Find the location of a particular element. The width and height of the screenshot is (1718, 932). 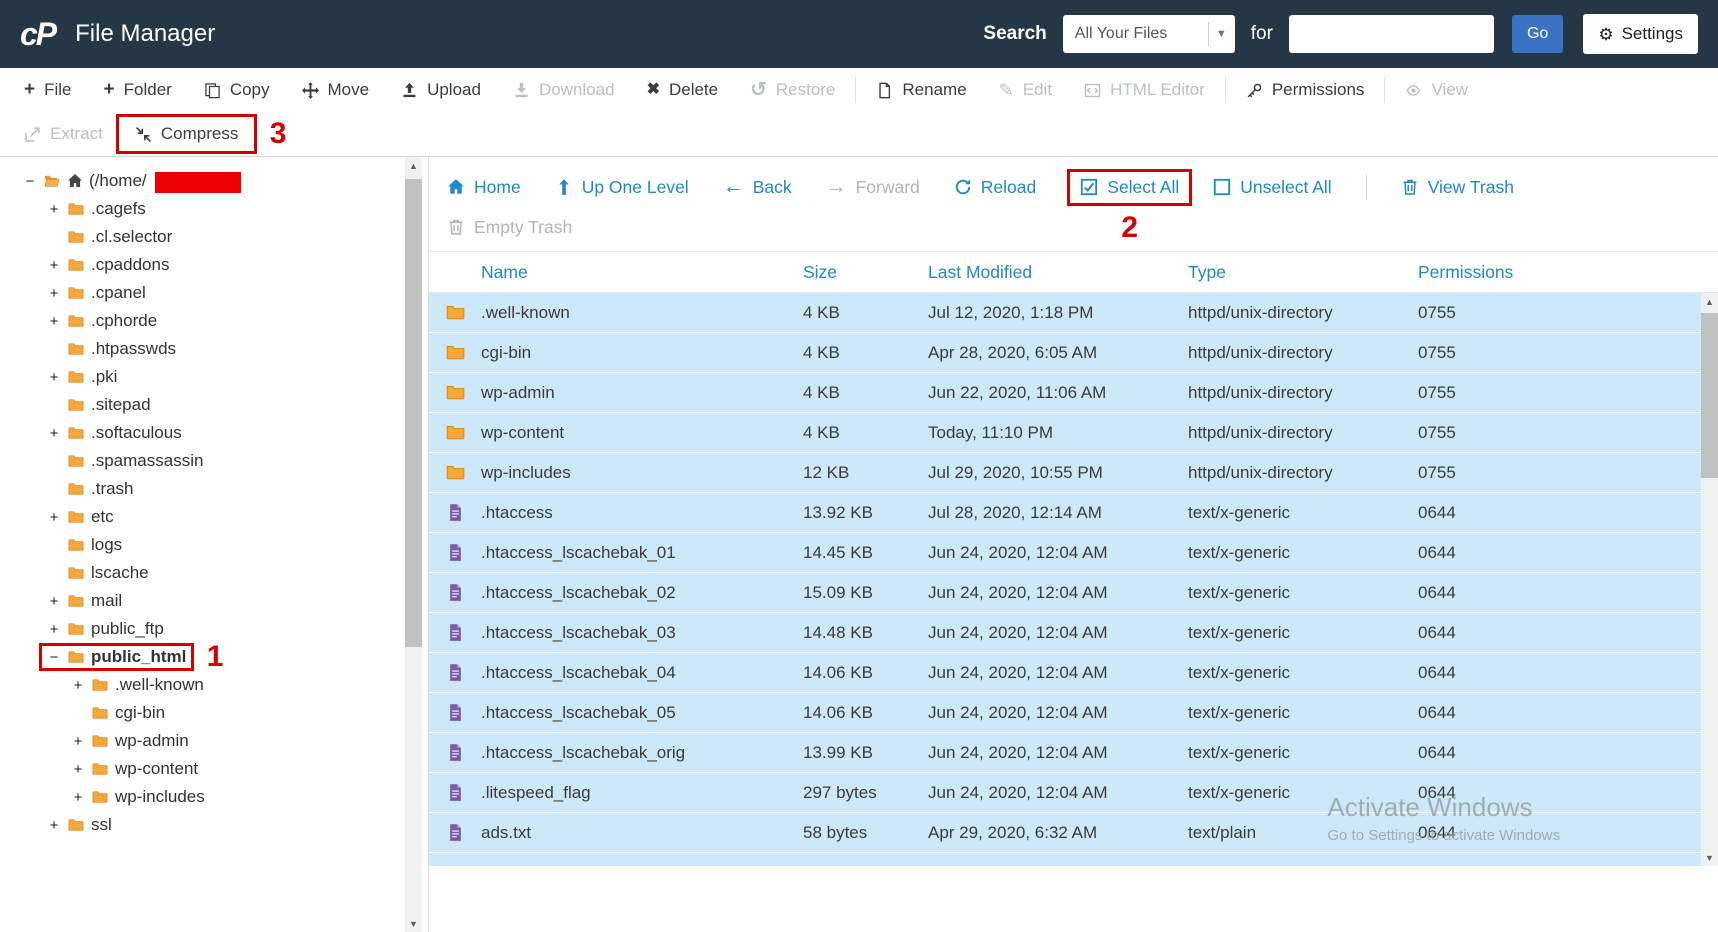

tree-item-wp-includes: + wp-includes is located at coordinates (220, 797).